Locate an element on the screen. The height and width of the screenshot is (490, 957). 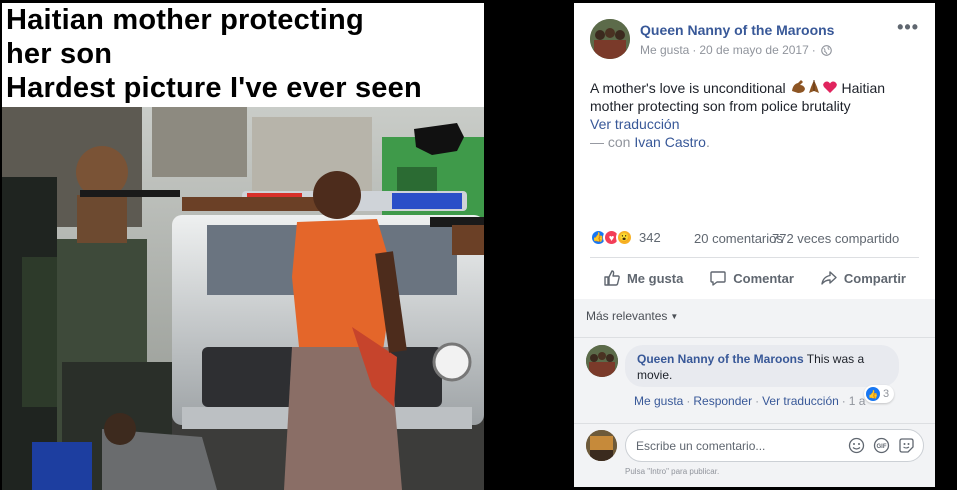
comment-reactions: 👍 3 is located at coordinates (879, 394).